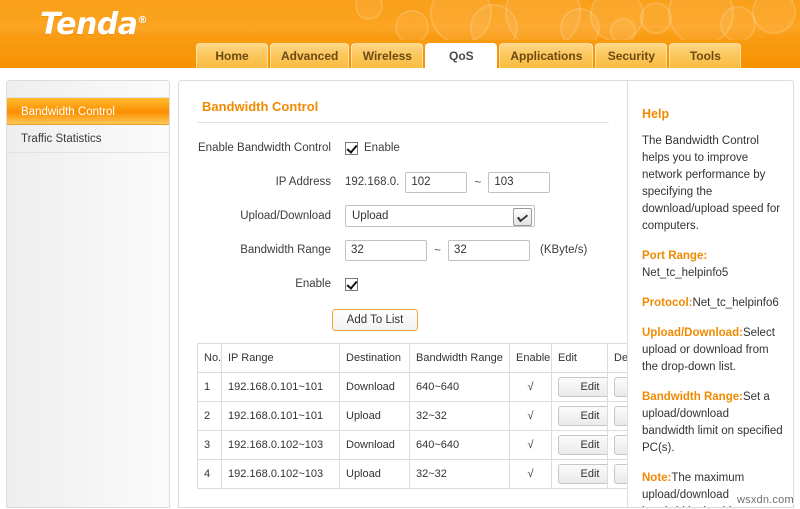  Describe the element at coordinates (436, 182) in the screenshot. I see `ip-start-input` at that location.